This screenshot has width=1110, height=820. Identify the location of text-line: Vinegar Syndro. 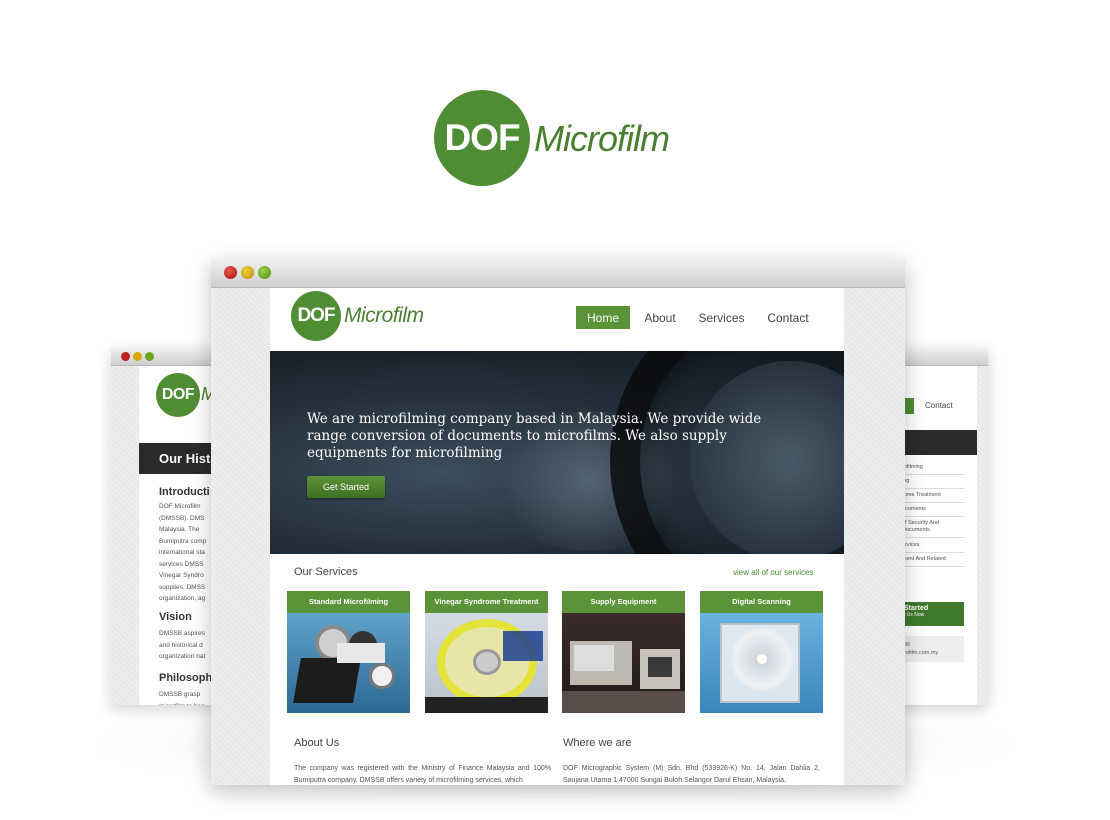
(181, 575).